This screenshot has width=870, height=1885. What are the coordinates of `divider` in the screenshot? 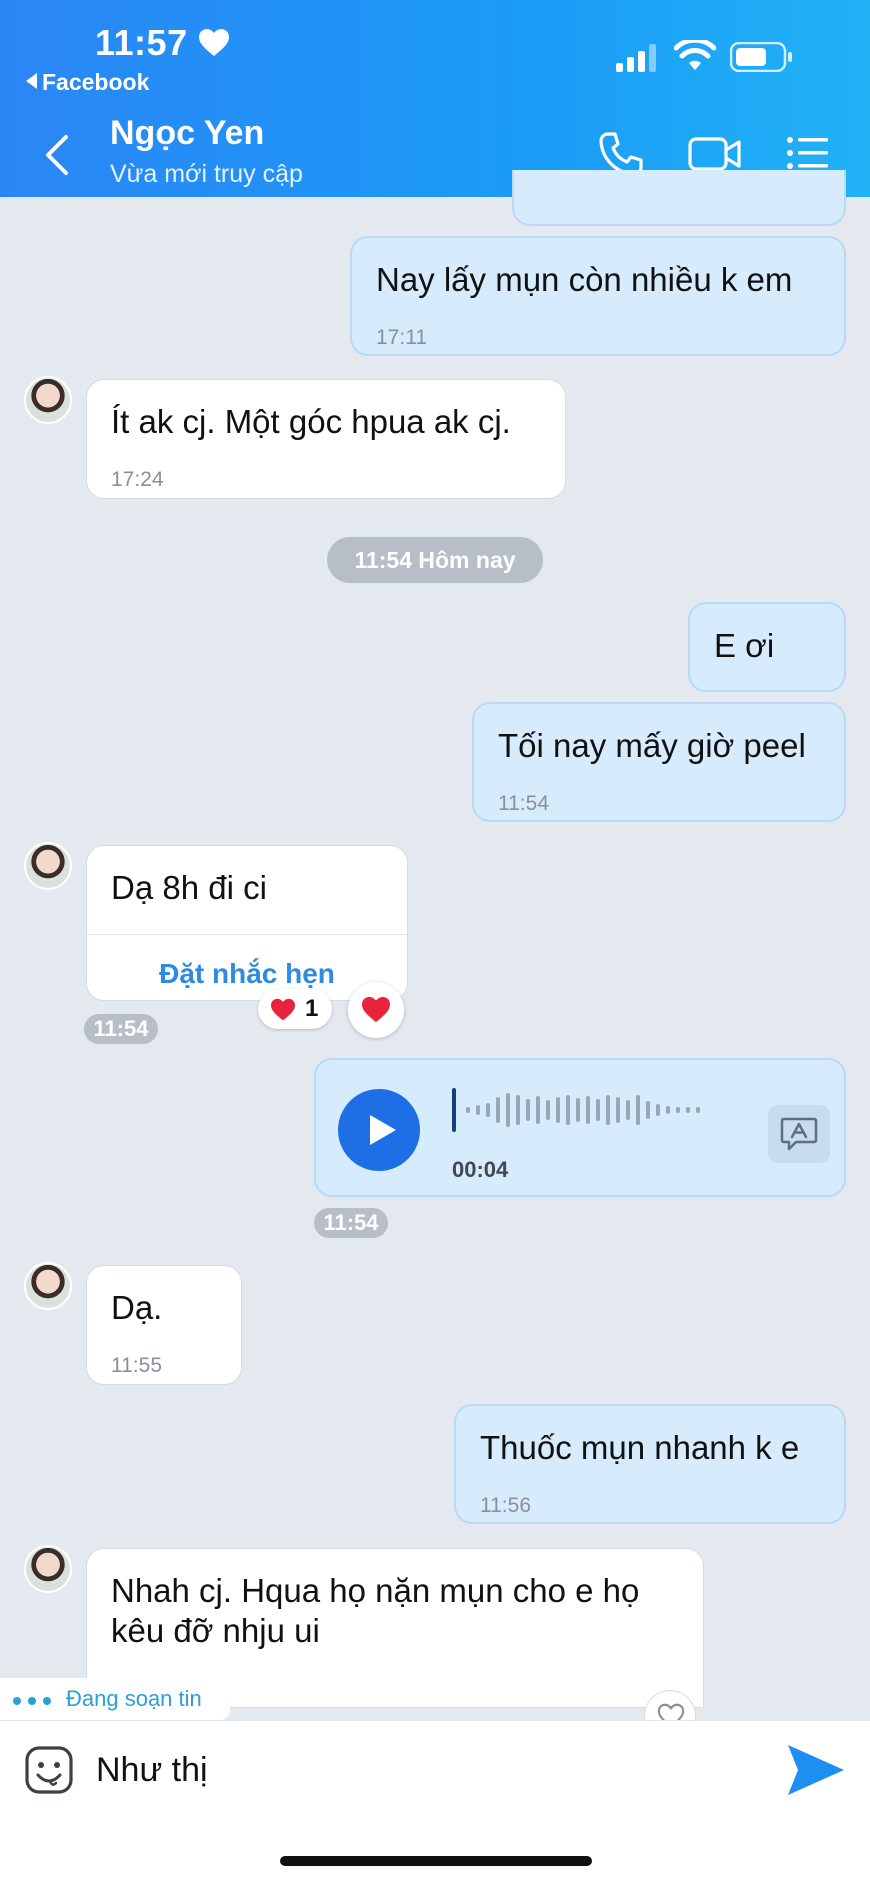 It's located at (247, 934).